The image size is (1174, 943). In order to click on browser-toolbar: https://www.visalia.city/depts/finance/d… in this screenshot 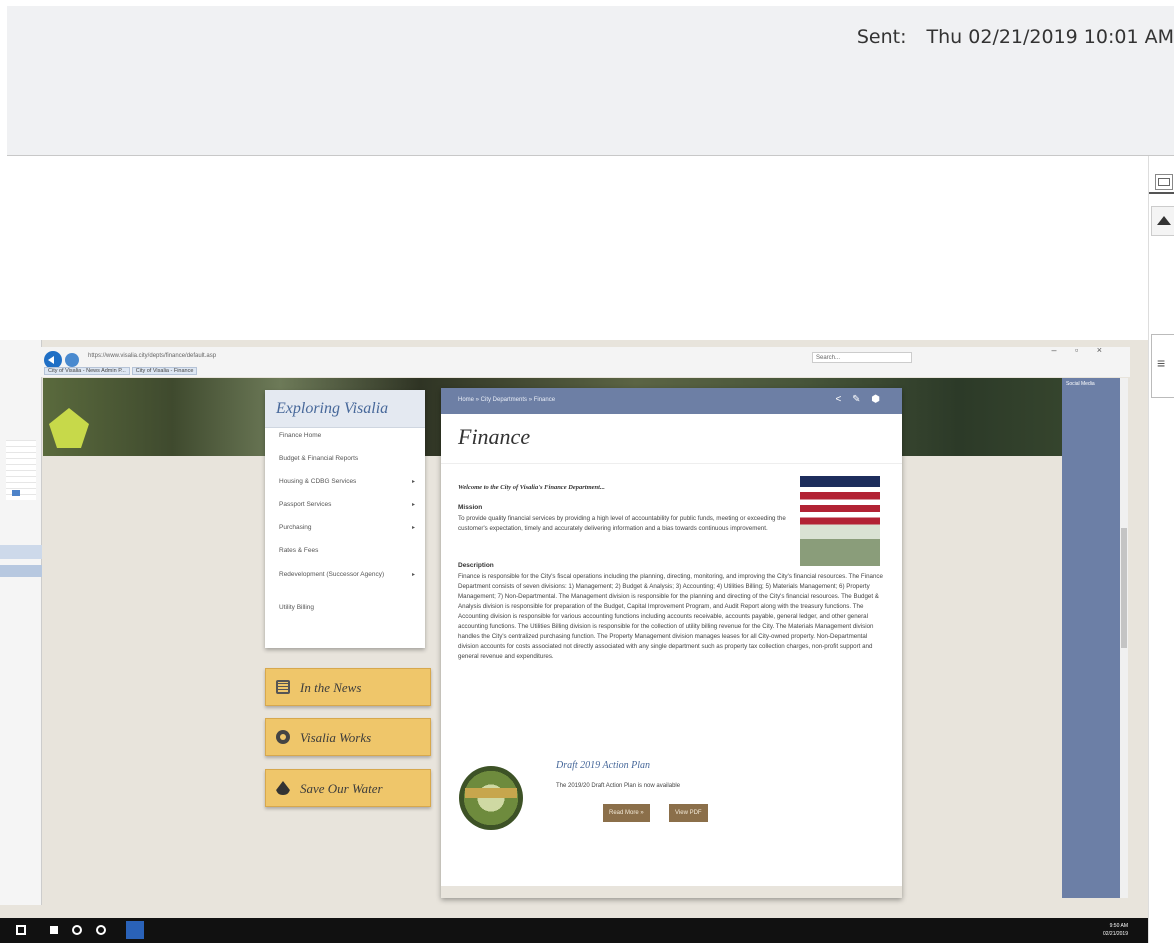, I will do `click(585, 361)`.